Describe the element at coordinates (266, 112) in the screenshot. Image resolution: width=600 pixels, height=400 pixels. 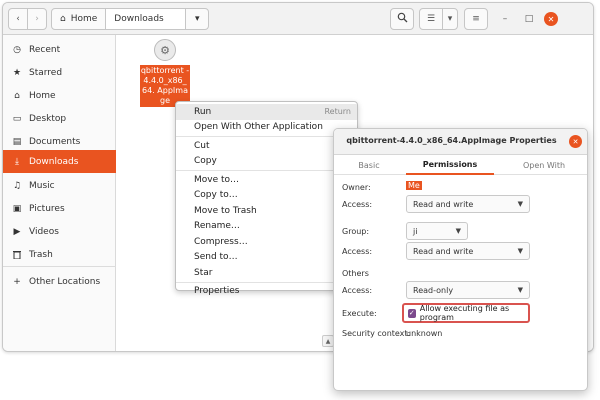
I see `menu-item-run: Run Return` at that location.